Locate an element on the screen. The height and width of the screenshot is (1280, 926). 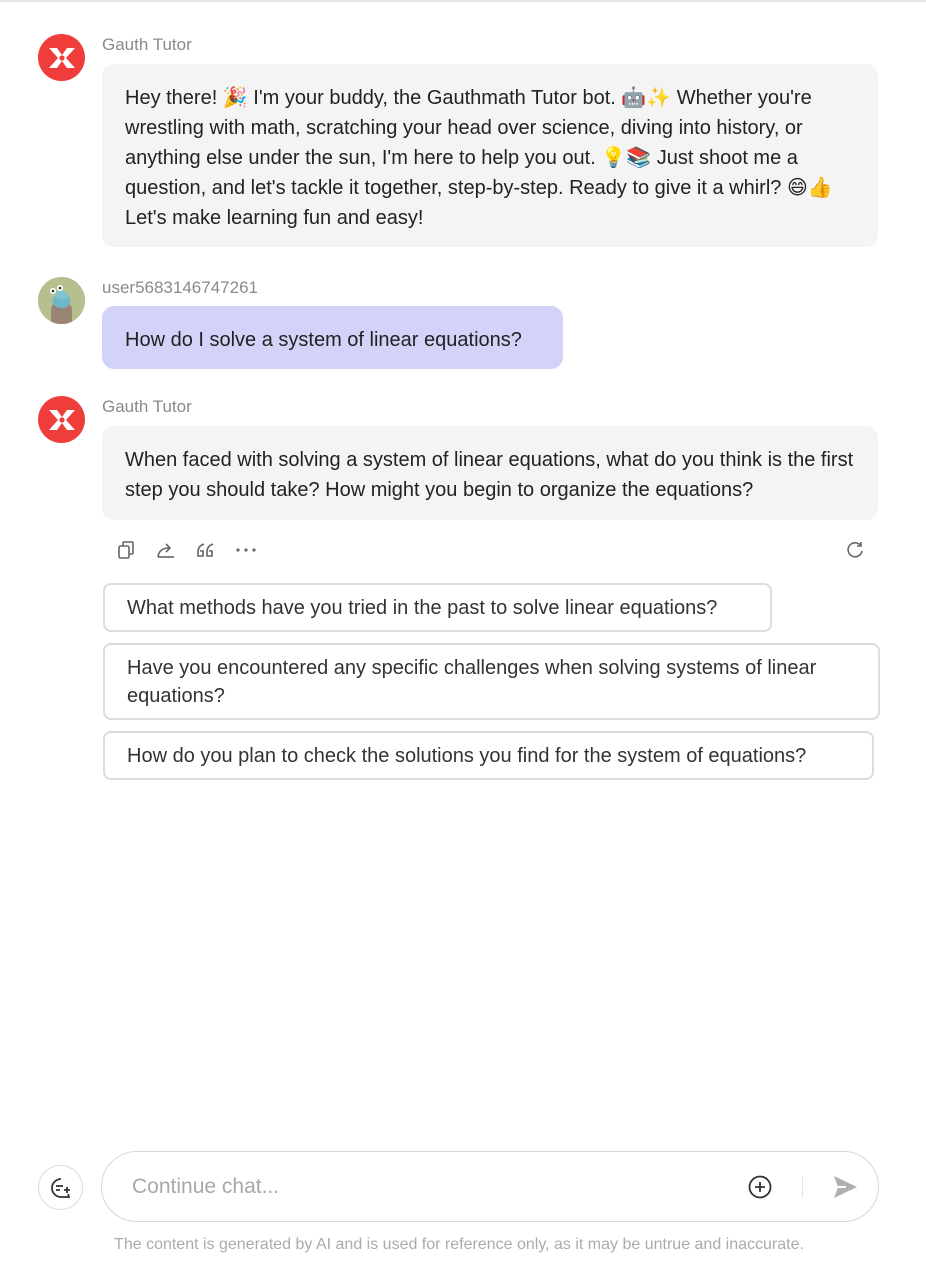
plus-circle-icon is located at coordinates (760, 1187).